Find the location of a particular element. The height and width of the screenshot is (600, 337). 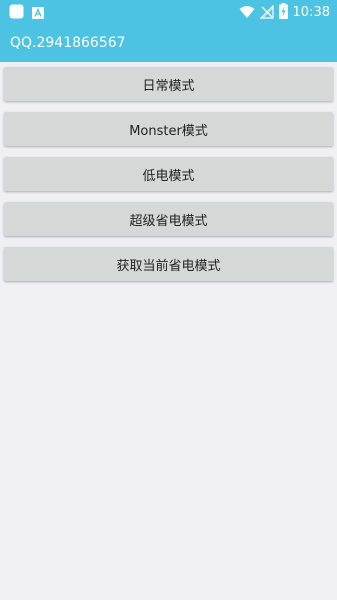

no-signal-icon is located at coordinates (266, 13).